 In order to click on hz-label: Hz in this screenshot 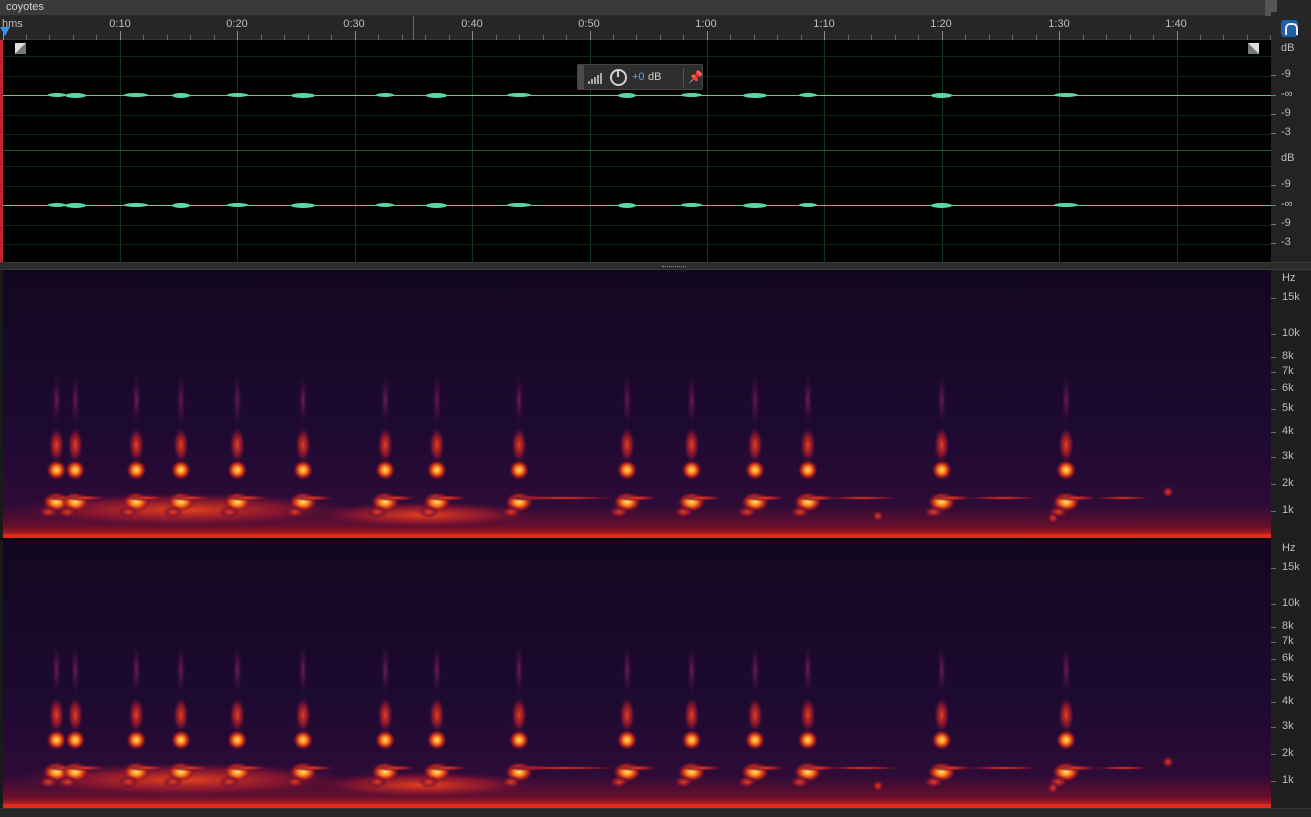, I will do `click(1289, 548)`.